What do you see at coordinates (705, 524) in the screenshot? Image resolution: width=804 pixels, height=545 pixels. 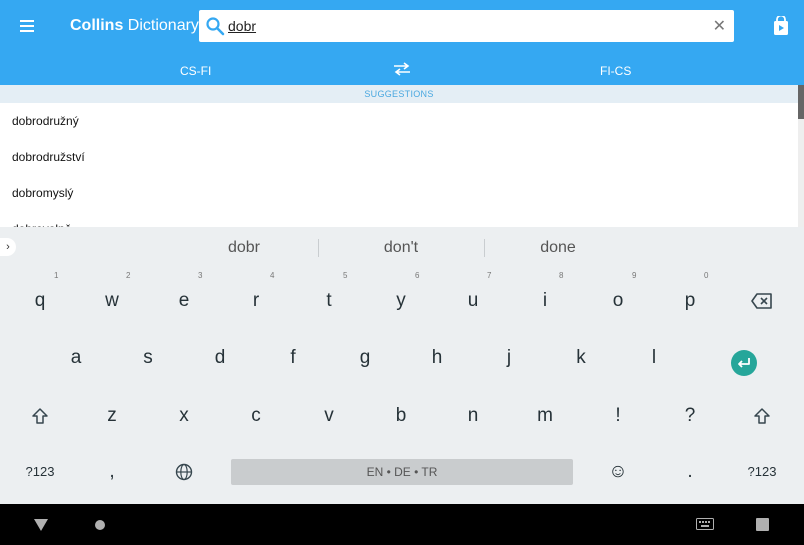 I see `keyboard-switch-icon` at bounding box center [705, 524].